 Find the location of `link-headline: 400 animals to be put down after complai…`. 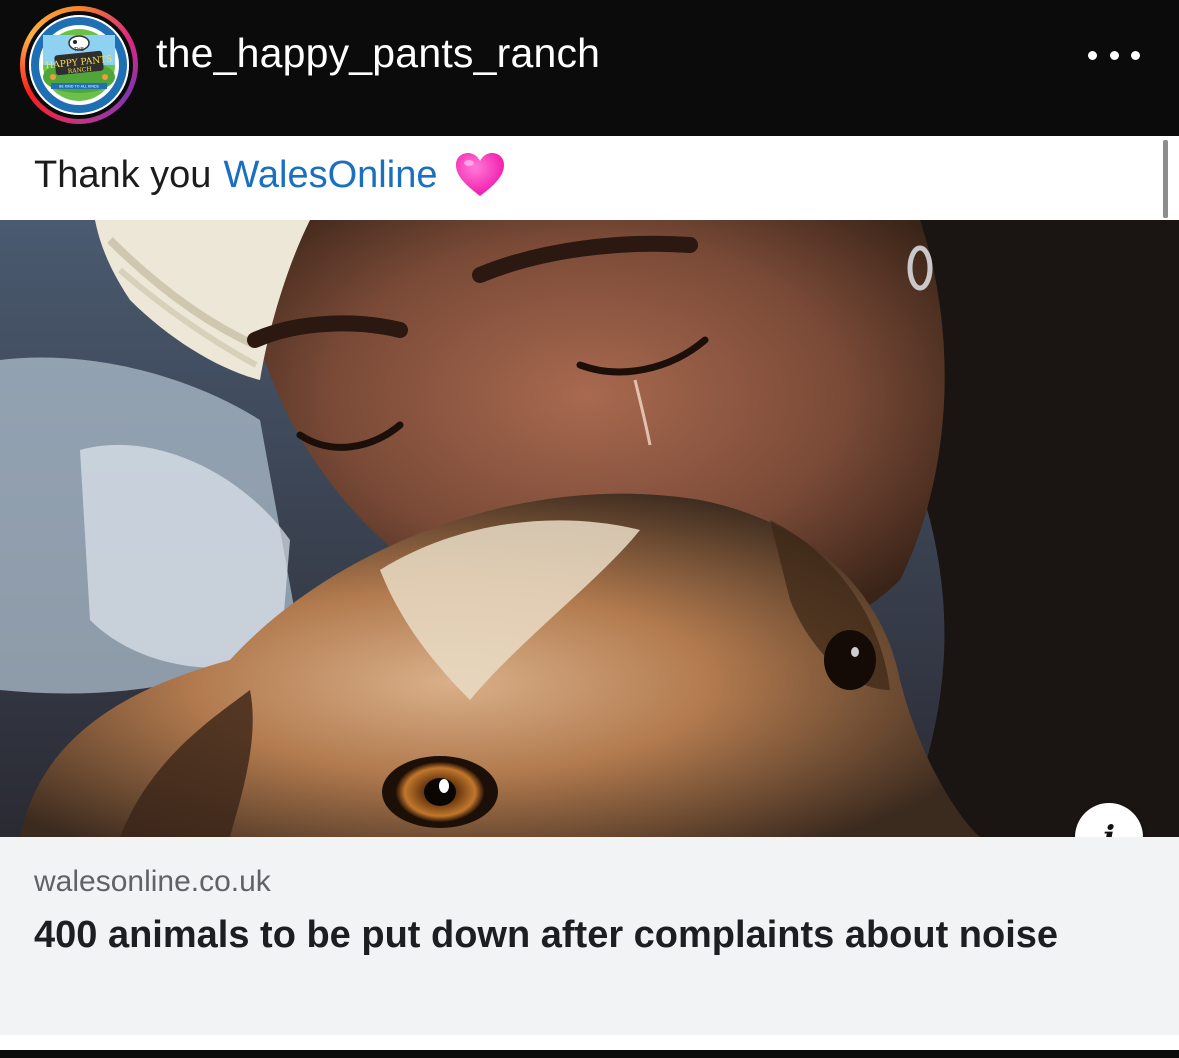

link-headline: 400 animals to be put down after complai… is located at coordinates (554, 935).